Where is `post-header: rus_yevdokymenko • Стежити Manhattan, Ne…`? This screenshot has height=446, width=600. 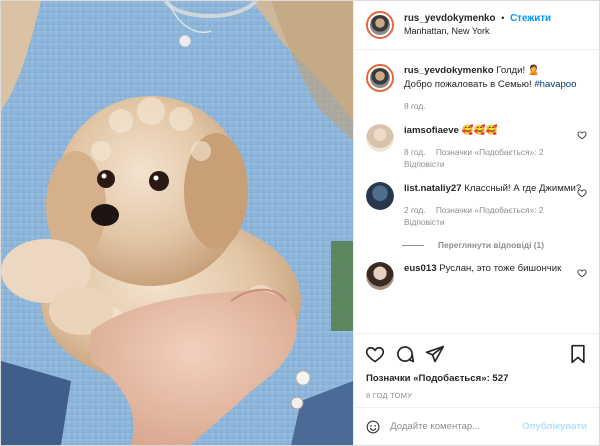
post-header: rus_yevdokymenko • Стежити Manhattan, Ne… is located at coordinates (476, 25).